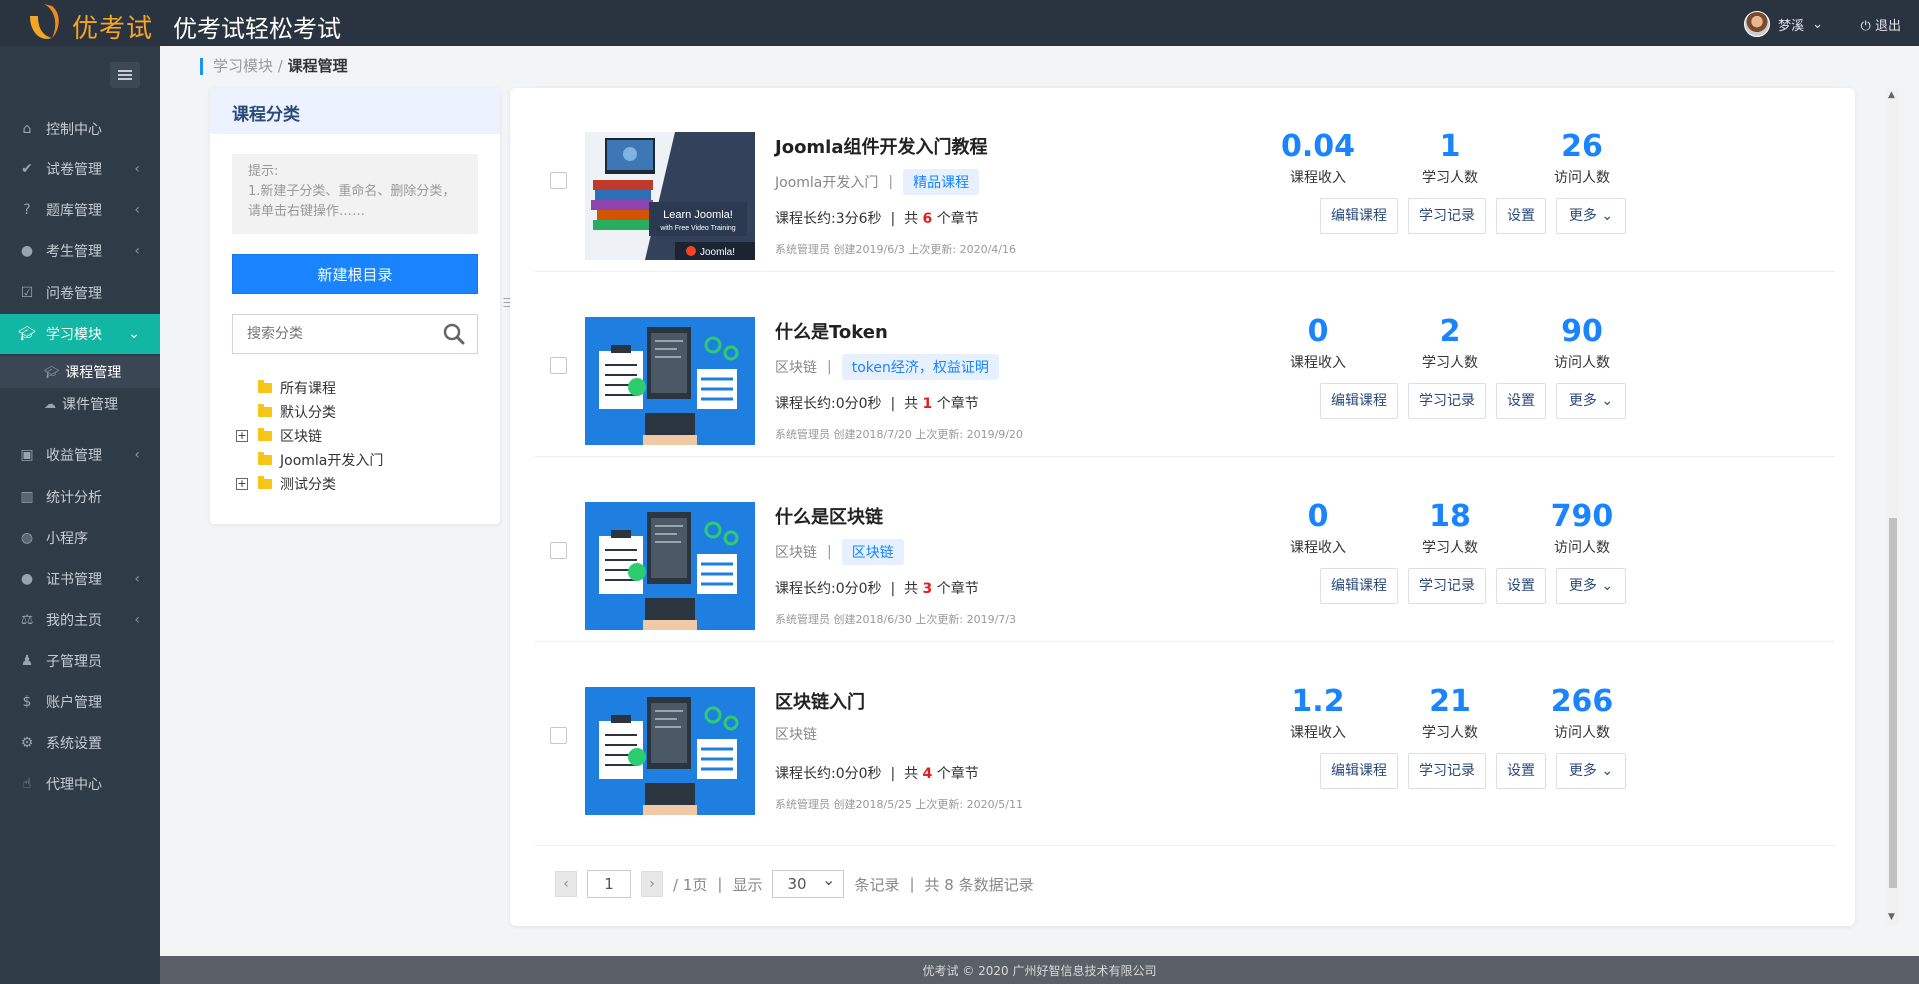 The height and width of the screenshot is (984, 1919). Describe the element at coordinates (80, 129) in the screenshot. I see `sidebar-item-dashboard: ⌂ 控制中心` at that location.